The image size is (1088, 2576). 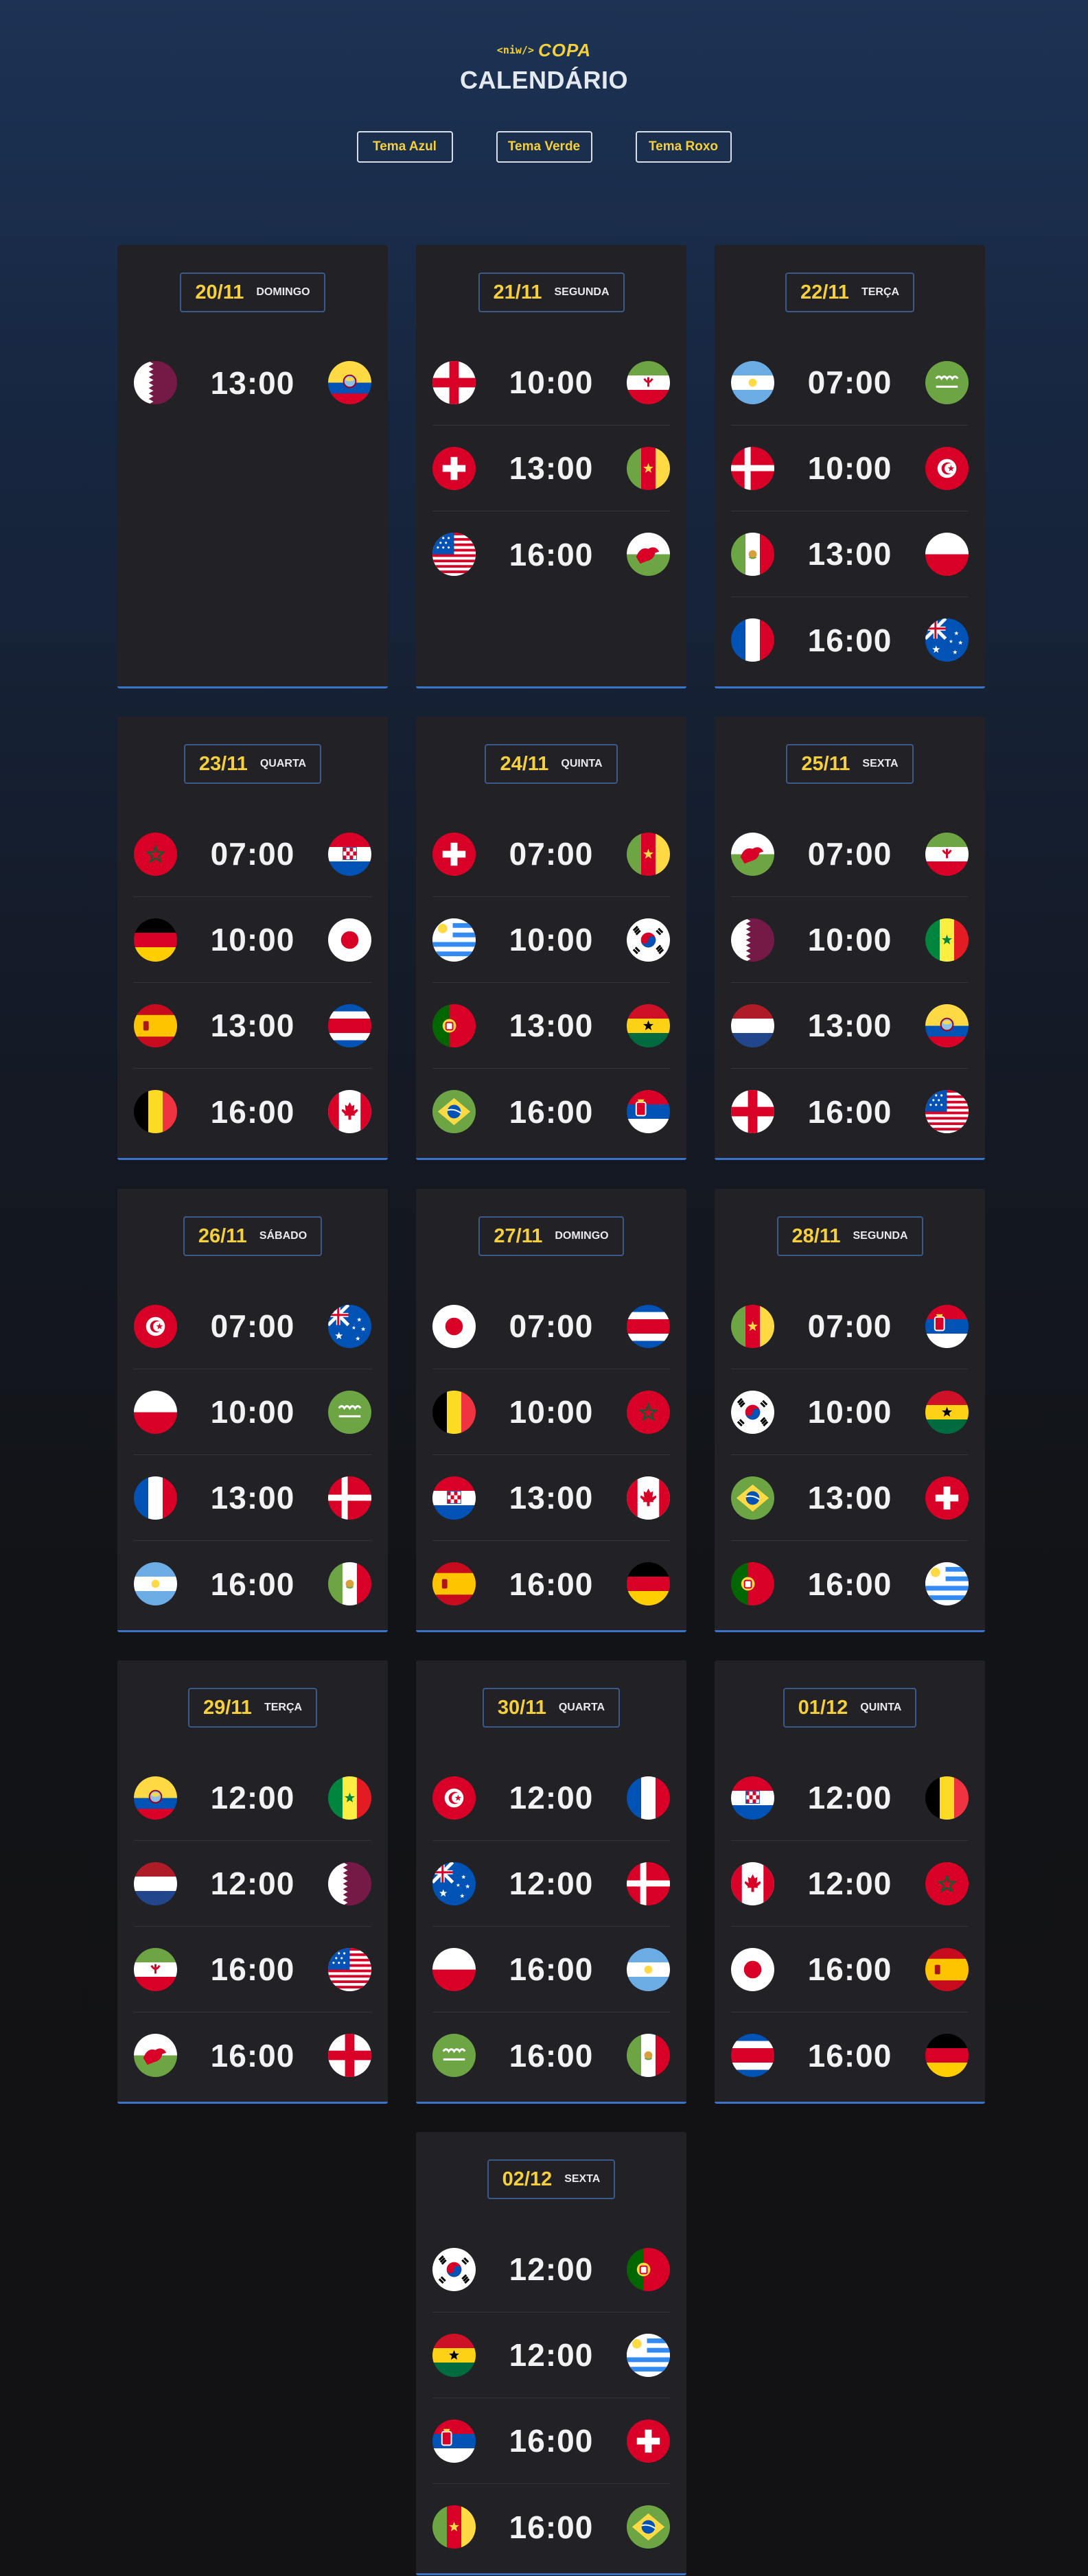 I want to click on korea-flag-icon, so click(x=454, y=2269).